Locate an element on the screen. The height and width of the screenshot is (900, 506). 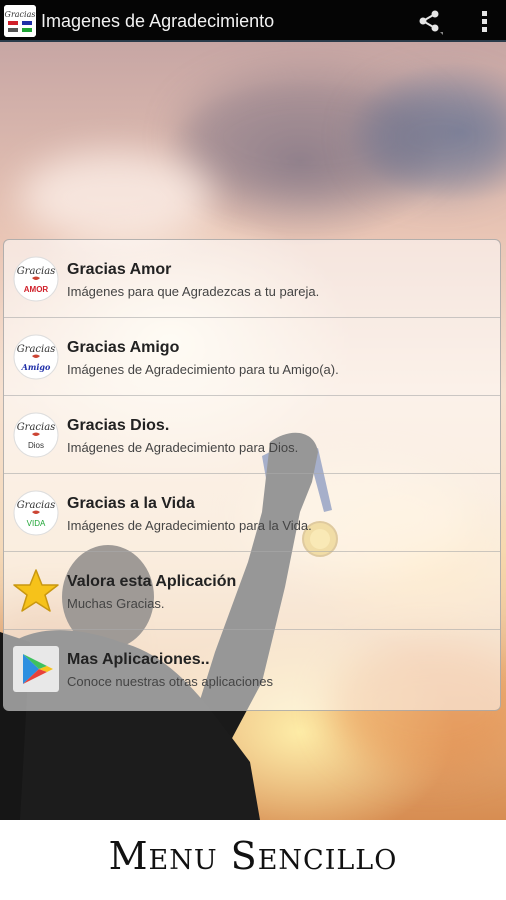
item-subtitle: Muchas Gracias. is located at coordinates (116, 603).